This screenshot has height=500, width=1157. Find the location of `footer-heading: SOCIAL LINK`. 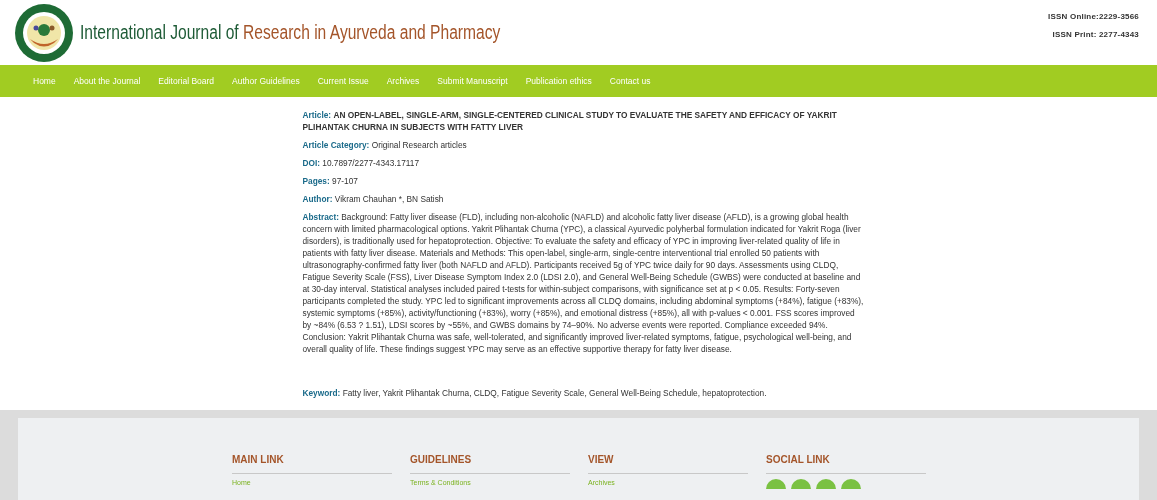

footer-heading: SOCIAL LINK is located at coordinates (846, 464).